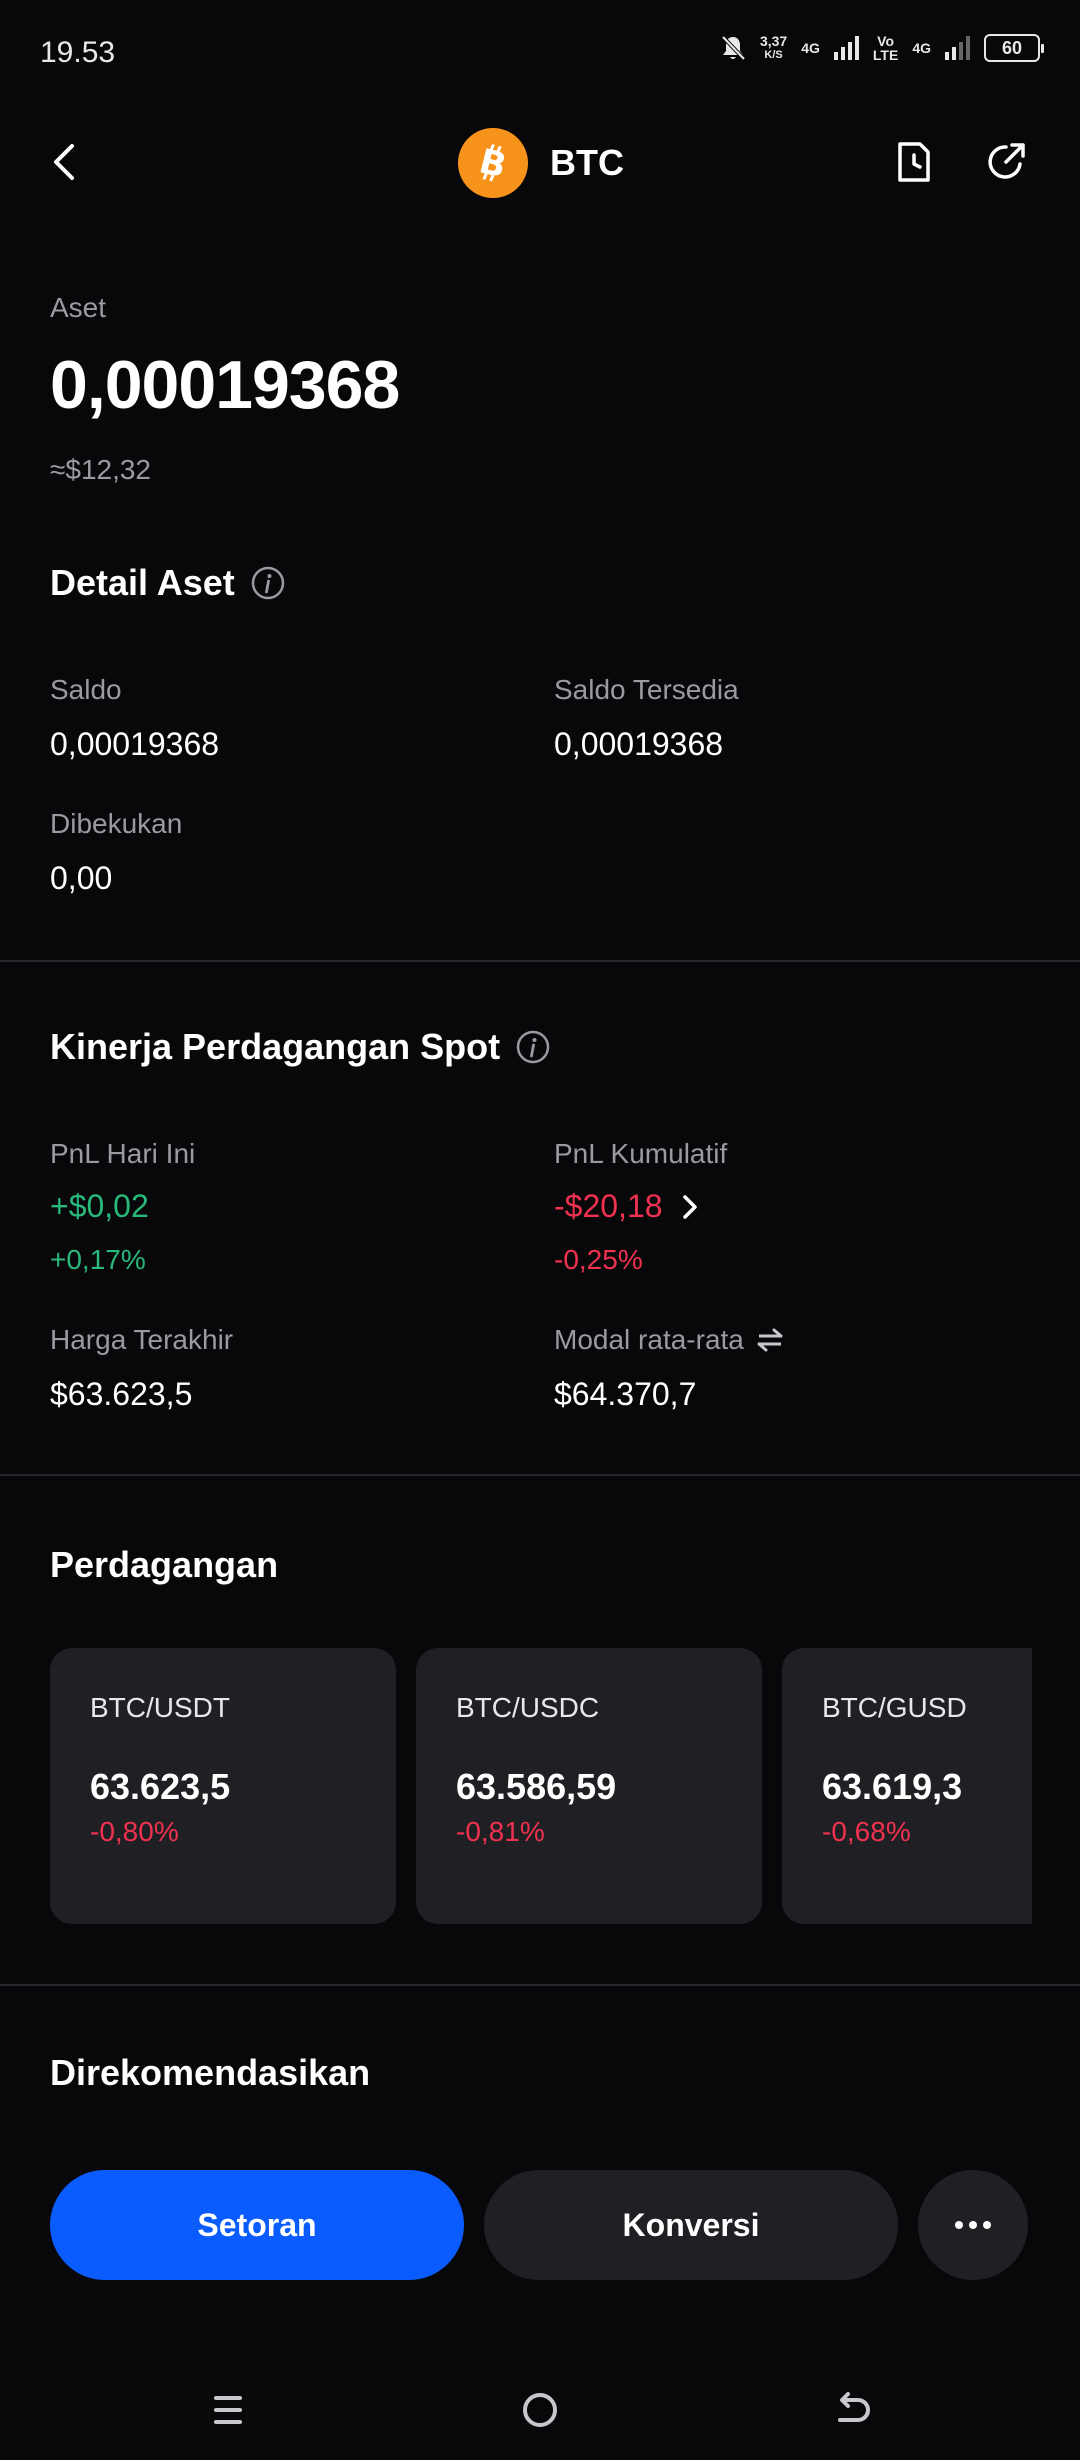 The image size is (1080, 2460). What do you see at coordinates (134, 1831) in the screenshot?
I see `pair-change: -0,80%` at bounding box center [134, 1831].